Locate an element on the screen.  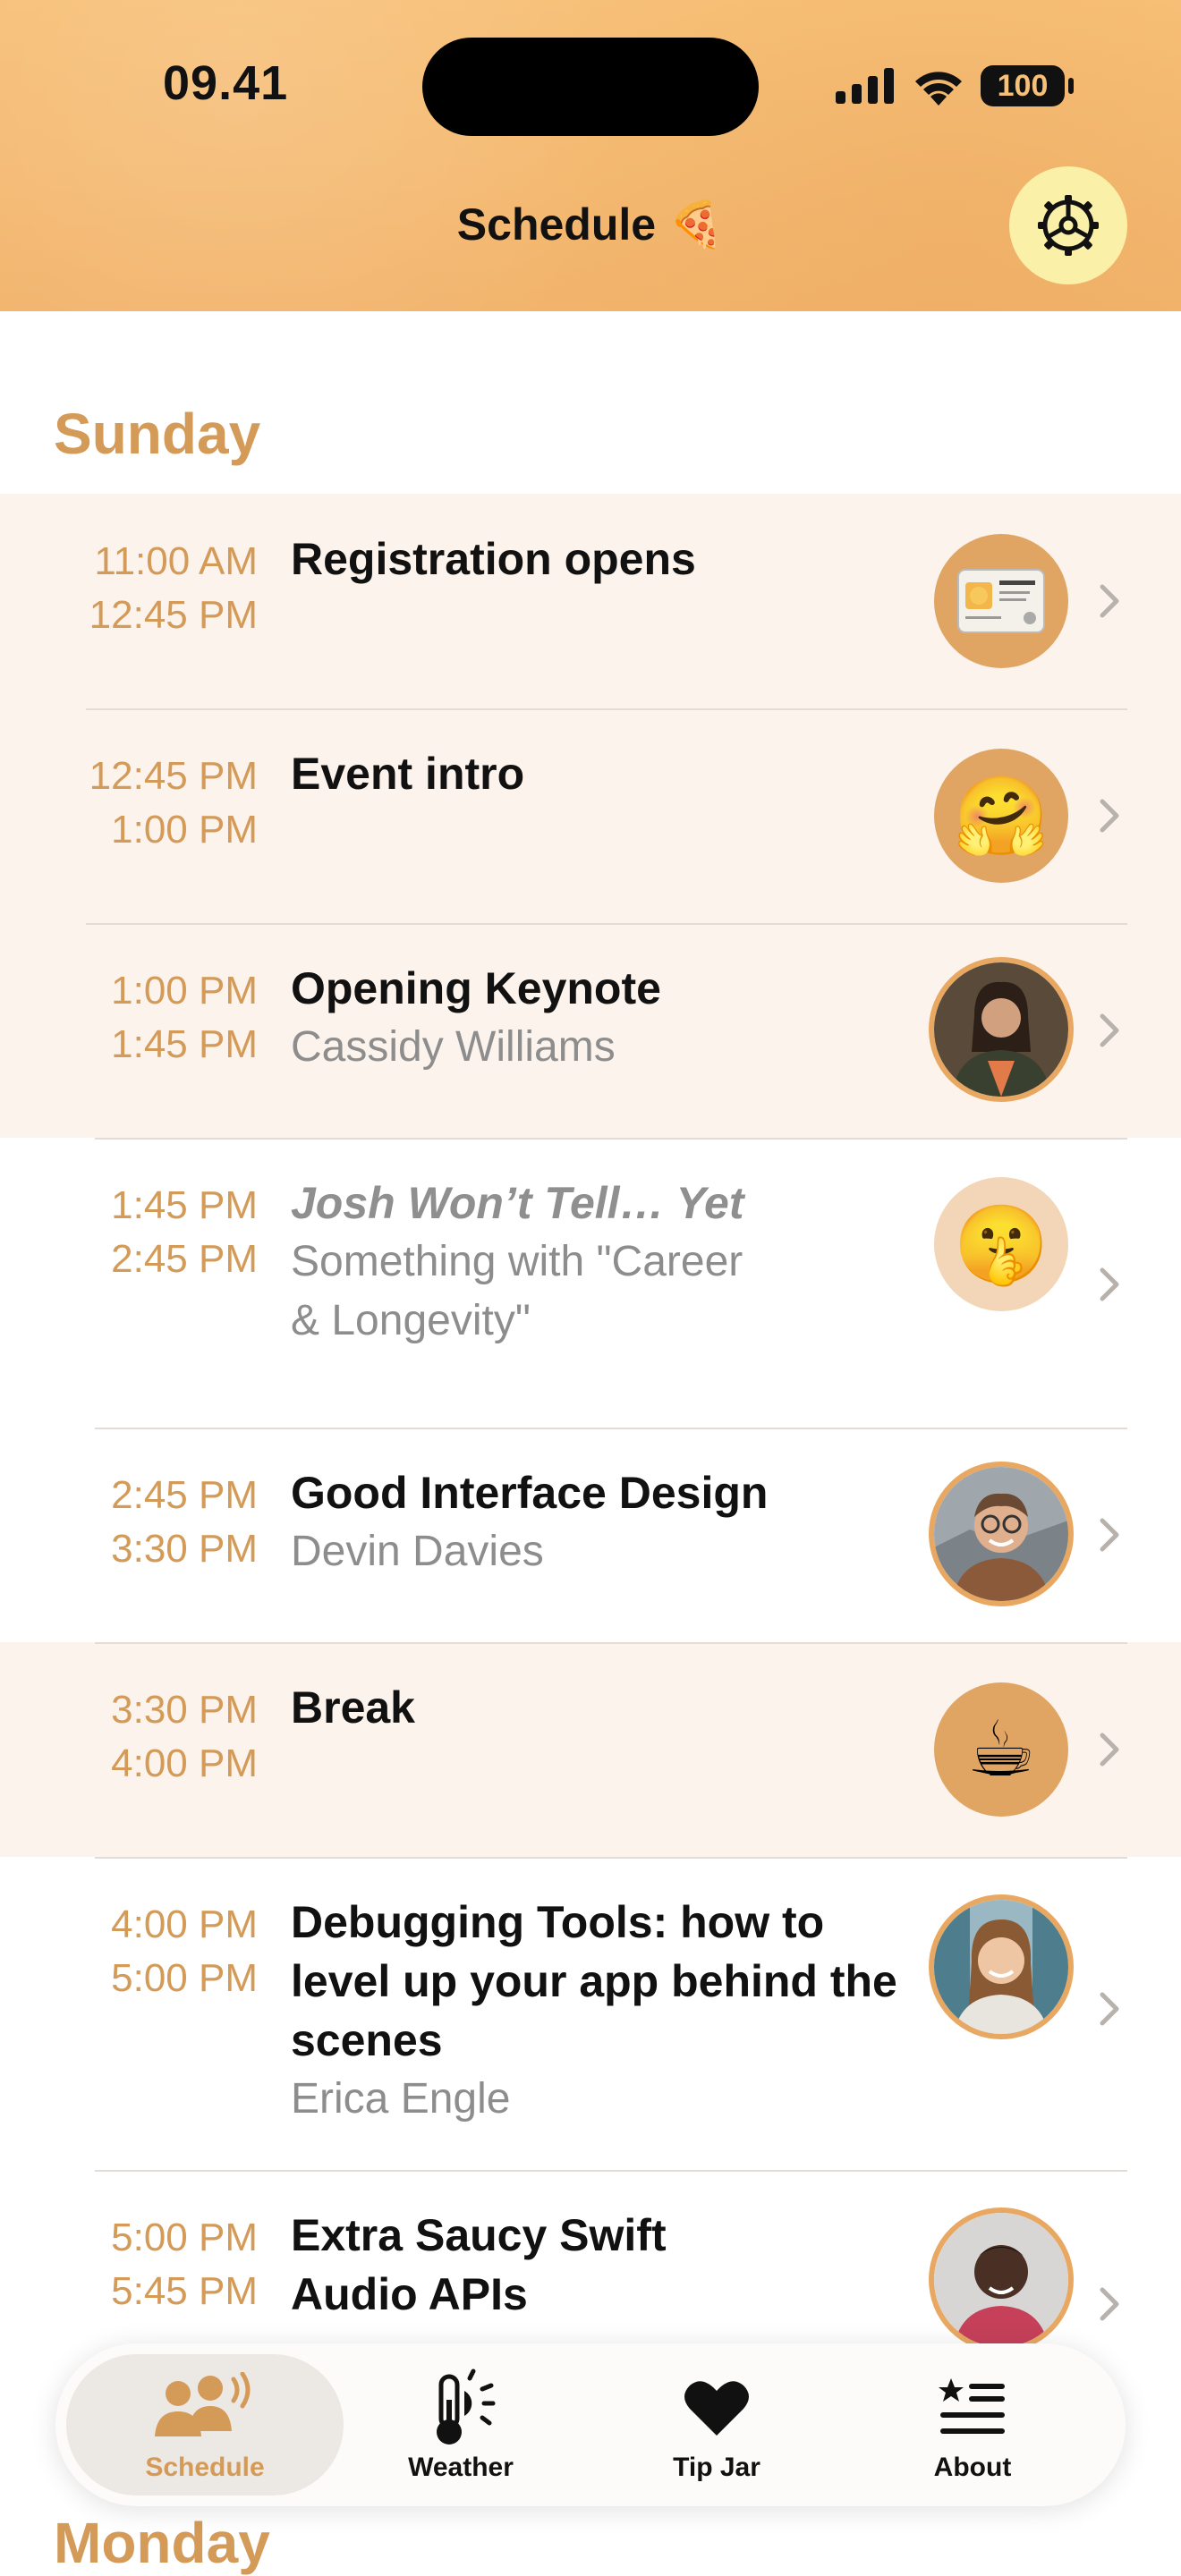
page-title: Schedule 🍕 is located at coordinates (590, 224).